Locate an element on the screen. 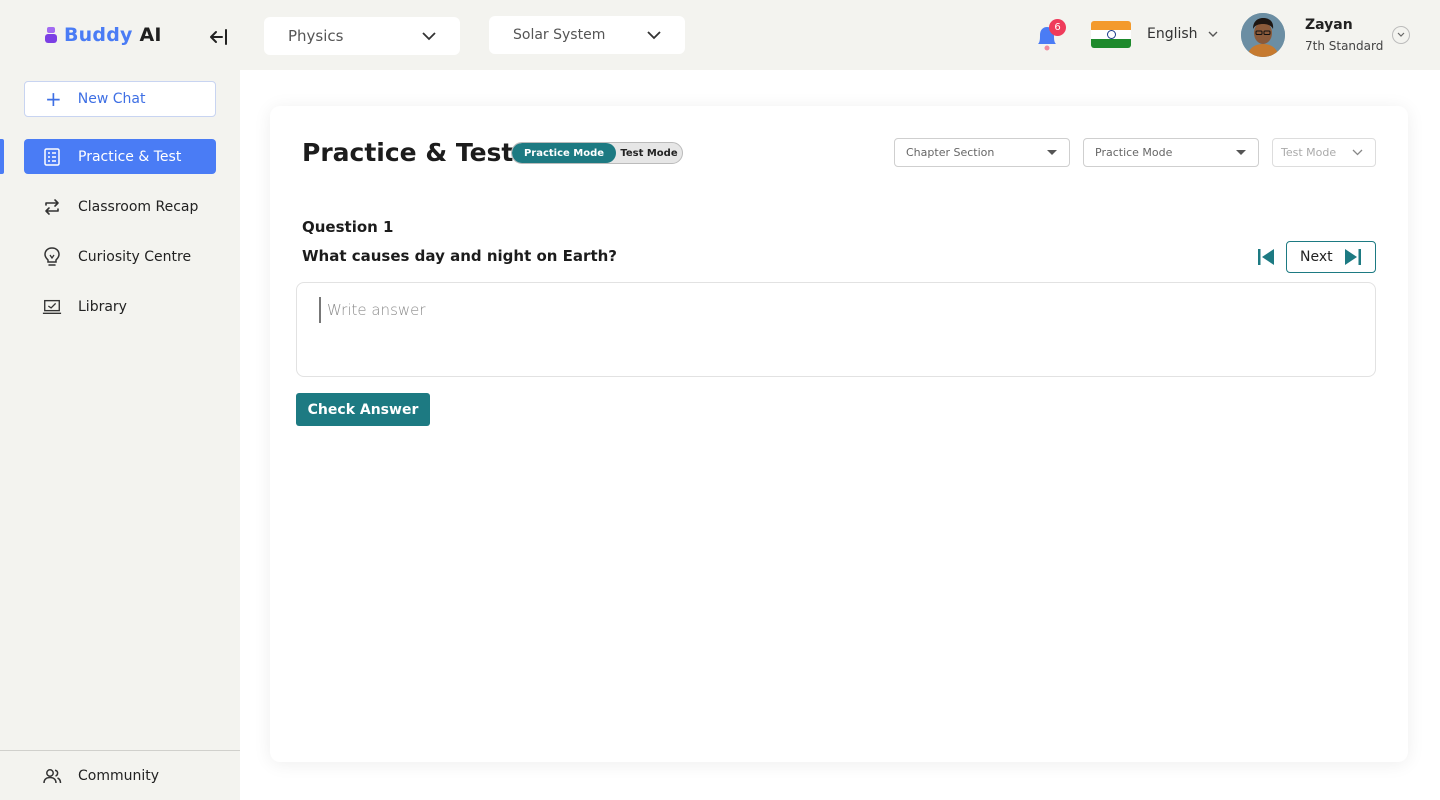  lightbulb-icon is located at coordinates (52, 256).